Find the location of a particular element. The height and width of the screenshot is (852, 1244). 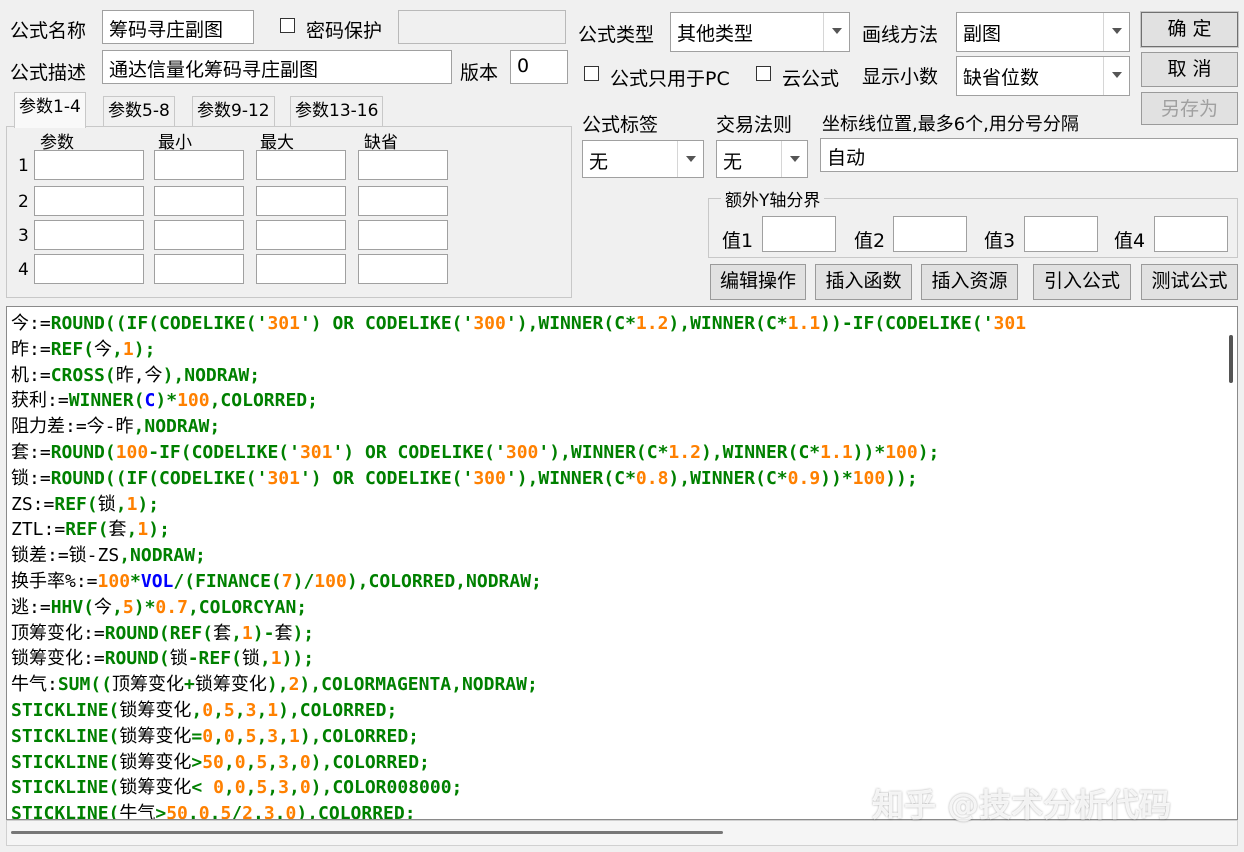

trade-rule-select: 无 is located at coordinates (762, 159).